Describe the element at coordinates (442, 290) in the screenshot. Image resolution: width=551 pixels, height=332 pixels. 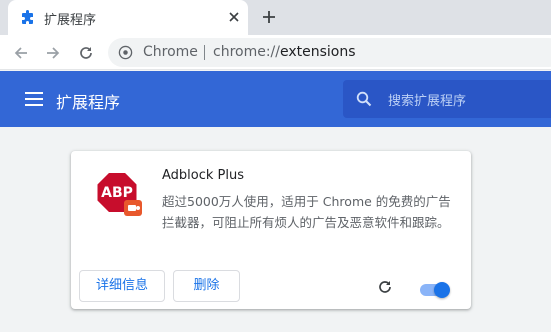
I see `toggle-knob` at that location.